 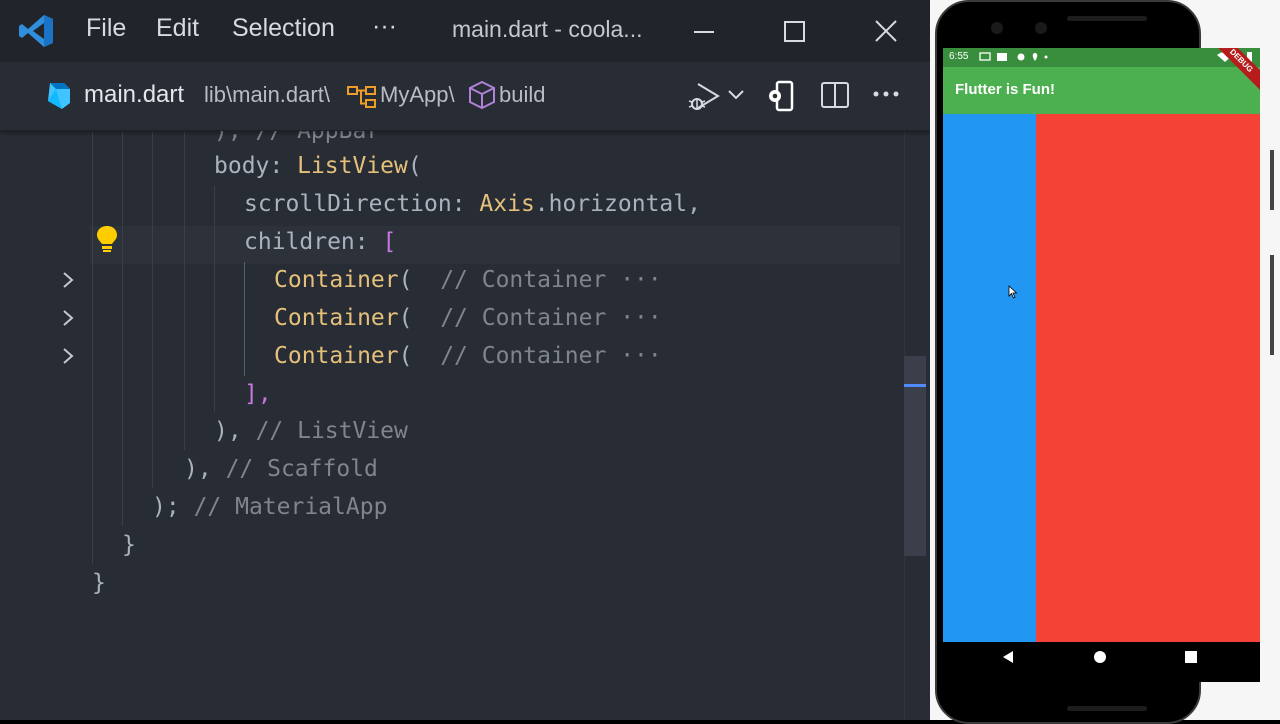 I want to click on android-status-bar: 6:55, so click(x=1101, y=57).